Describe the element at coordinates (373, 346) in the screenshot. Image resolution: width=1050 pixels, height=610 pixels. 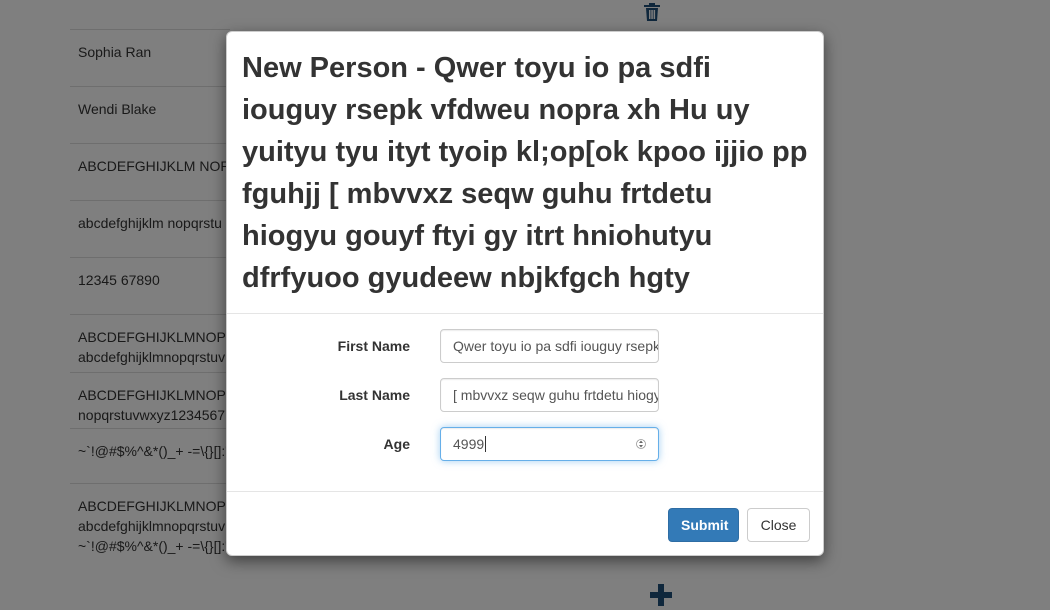
I see `first-name-label: First Name` at that location.